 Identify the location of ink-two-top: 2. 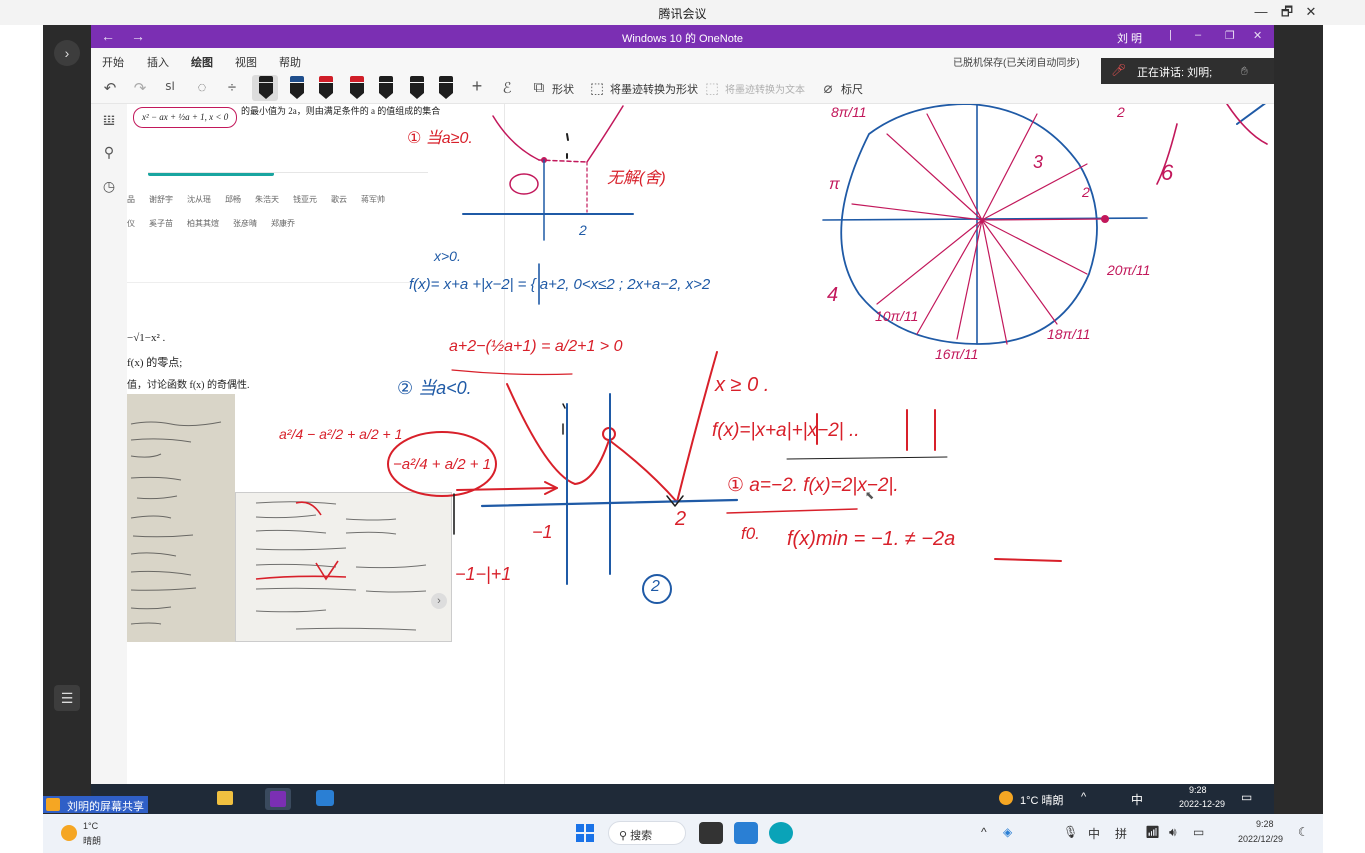
(583, 230).